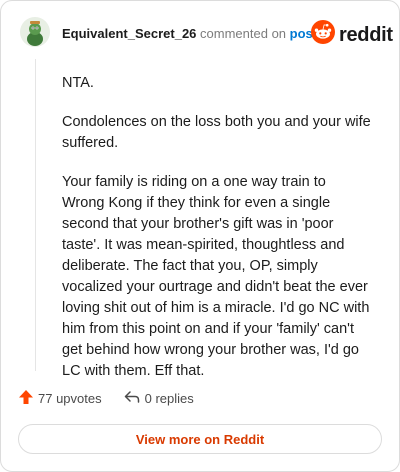 The height and width of the screenshot is (472, 400). I want to click on replies-button: 0 replies, so click(159, 398).